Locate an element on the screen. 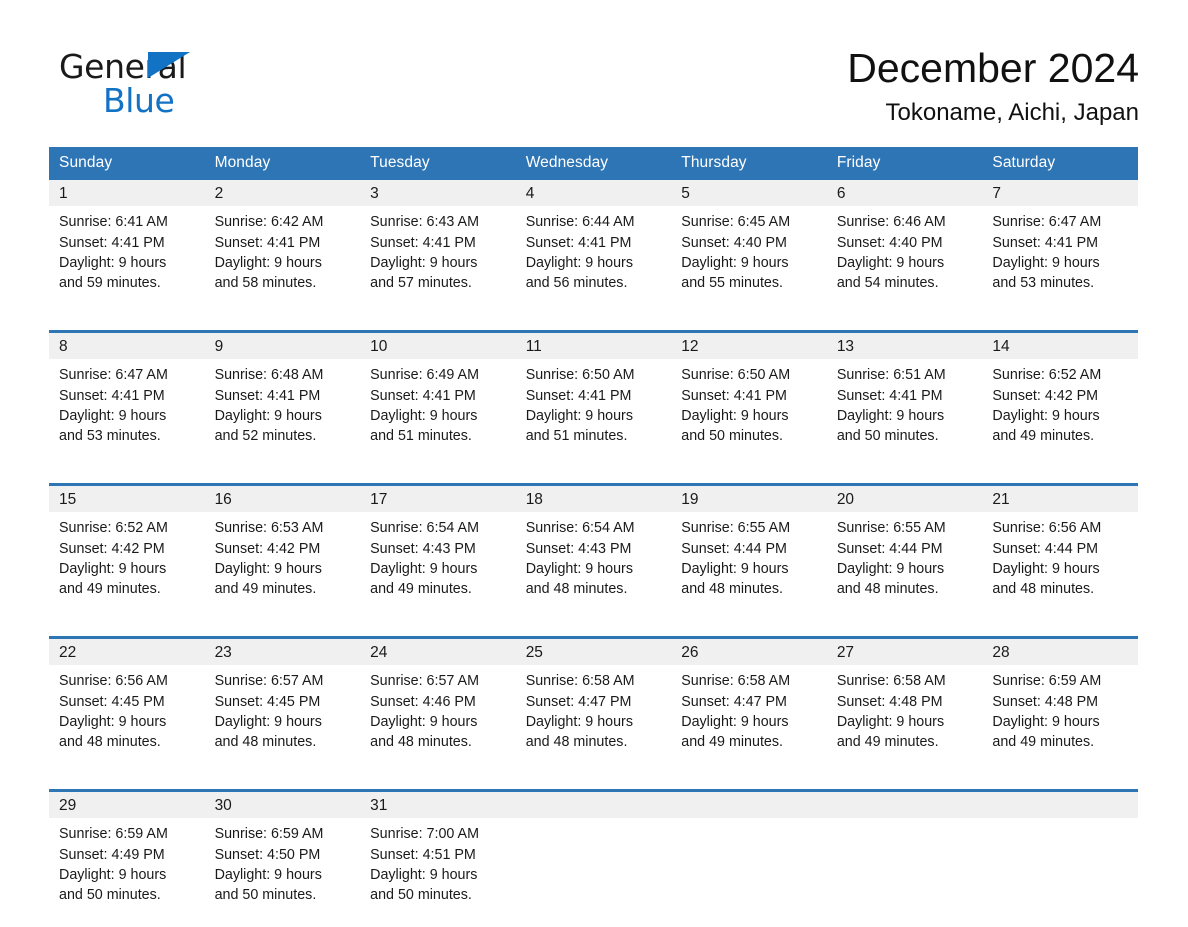 The height and width of the screenshot is (927, 1188). sunrise-time: Sunrise: 6:42 AM is located at coordinates (269, 222).